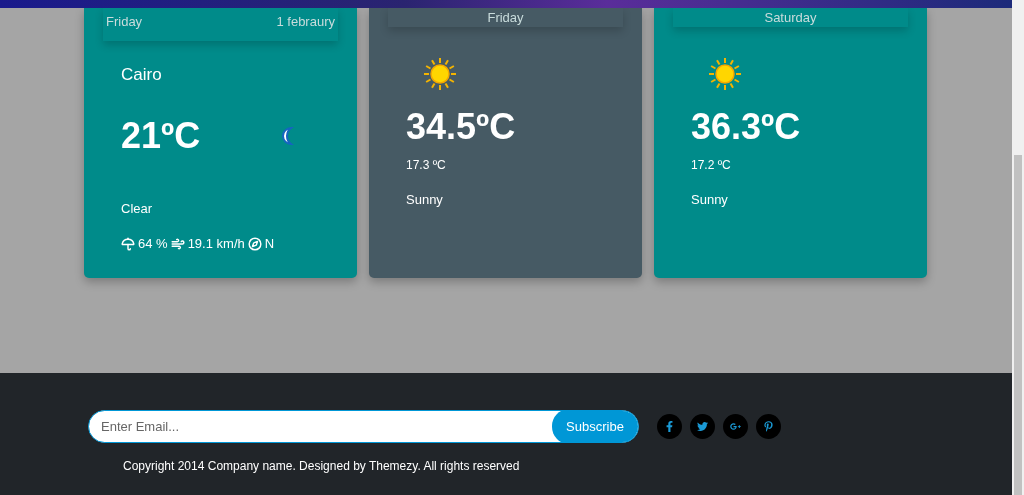 Image resolution: width=1024 pixels, height=495 pixels. Describe the element at coordinates (137, 208) in the screenshot. I see `condition-text: Clear` at that location.